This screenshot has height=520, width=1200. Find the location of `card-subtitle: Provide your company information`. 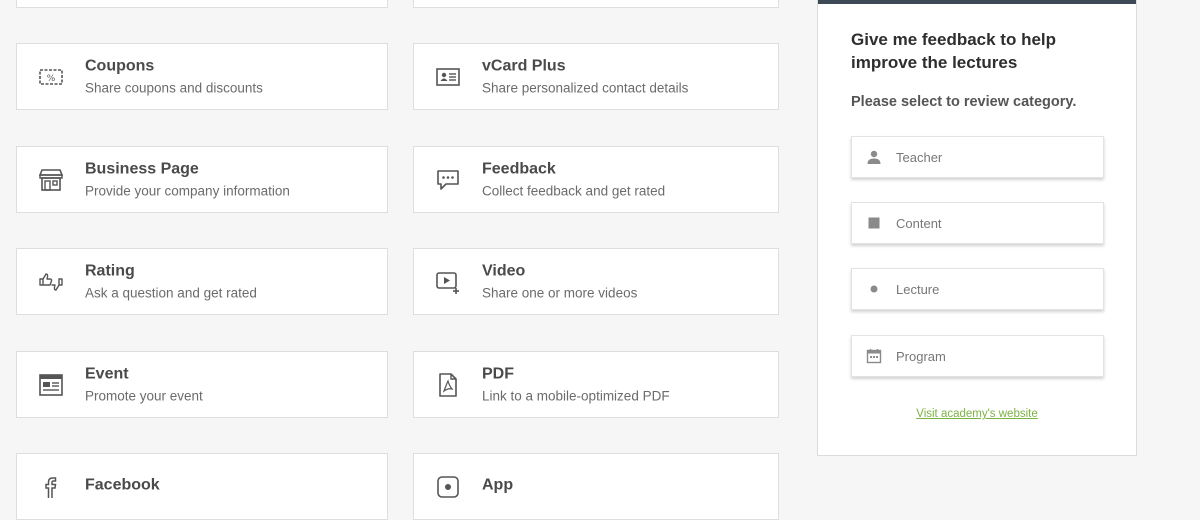

card-subtitle: Provide your company information is located at coordinates (187, 190).